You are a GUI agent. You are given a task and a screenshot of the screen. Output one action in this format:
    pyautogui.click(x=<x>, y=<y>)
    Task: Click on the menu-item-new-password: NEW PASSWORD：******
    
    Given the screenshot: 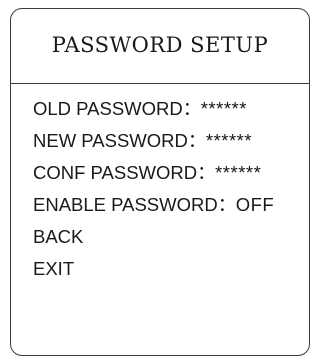 What is the action you would take?
    pyautogui.click(x=153, y=141)
    